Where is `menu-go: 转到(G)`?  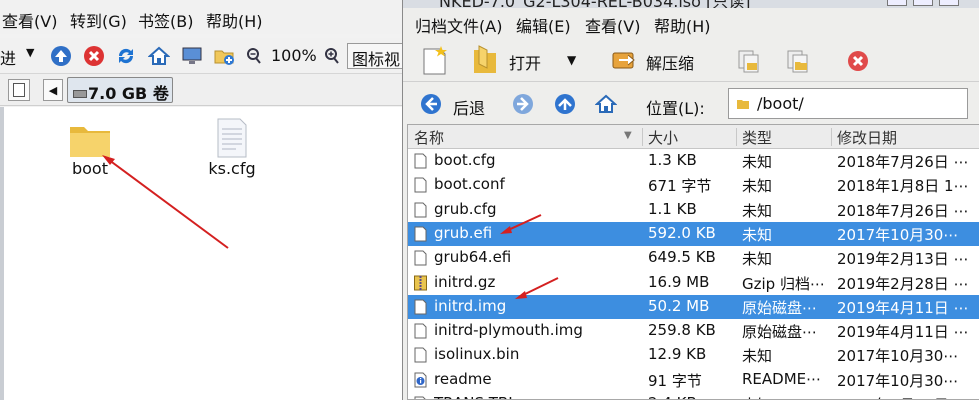
menu-go: 转到(G) is located at coordinates (98, 20).